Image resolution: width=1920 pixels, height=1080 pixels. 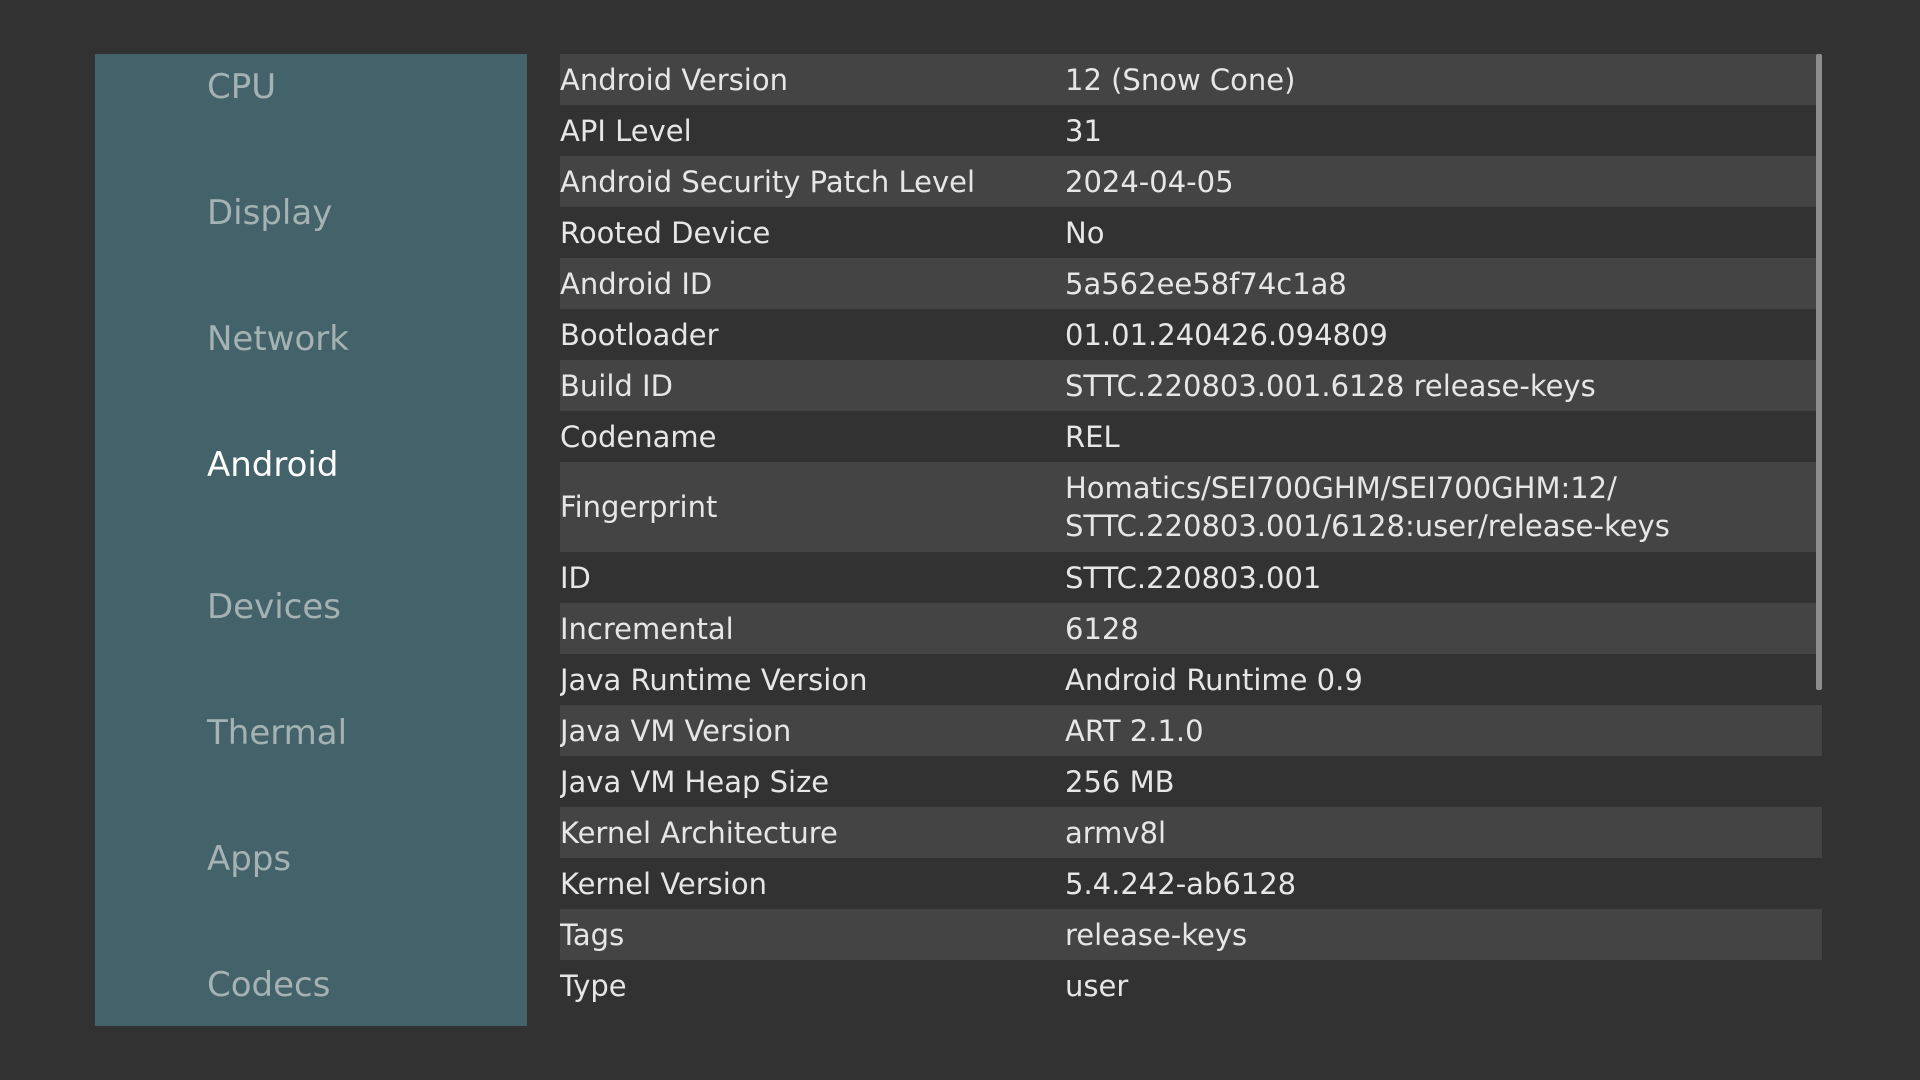 I want to click on detail-value: armv8l, so click(x=1116, y=832).